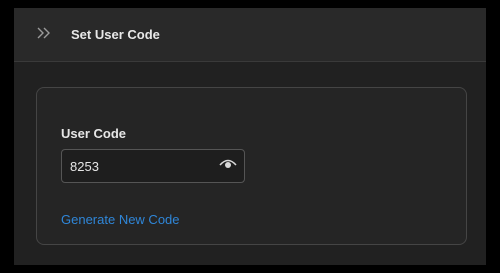 The image size is (500, 273). I want to click on user-code-label: User Code, so click(94, 133).